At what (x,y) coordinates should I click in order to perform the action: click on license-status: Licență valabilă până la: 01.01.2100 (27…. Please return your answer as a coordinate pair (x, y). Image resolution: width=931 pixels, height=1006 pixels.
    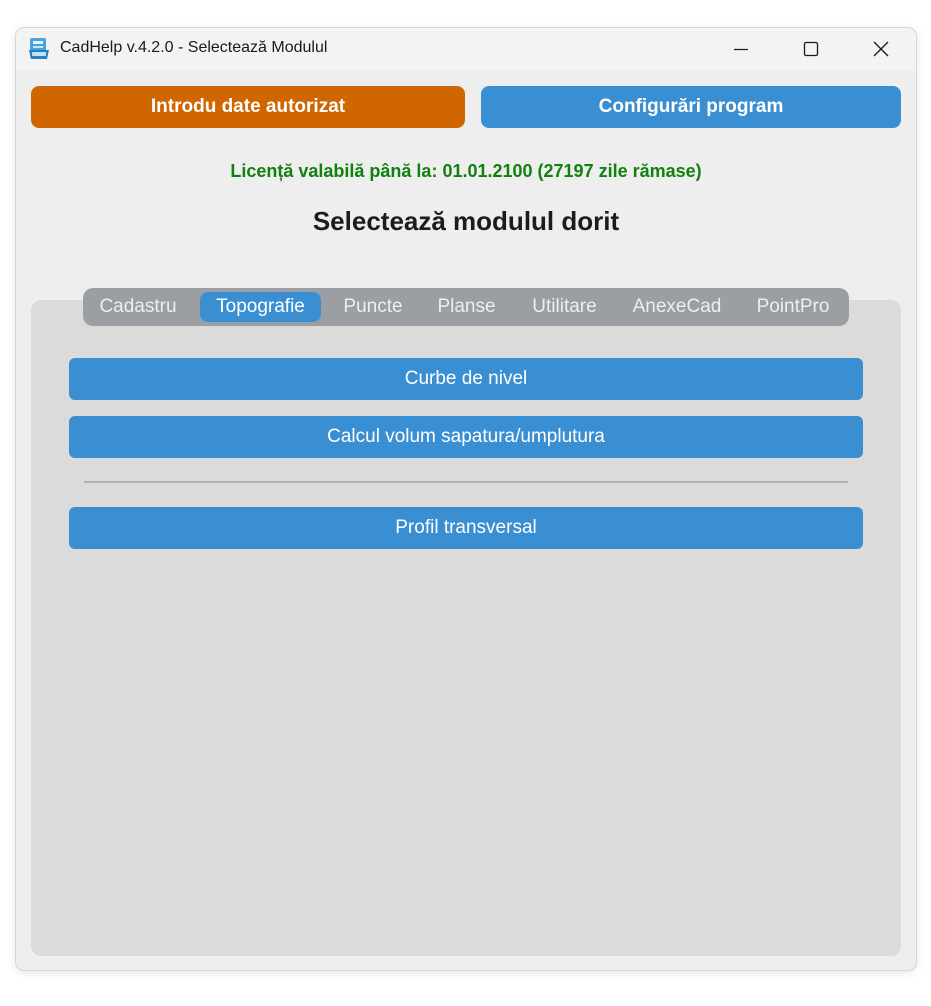
    Looking at the image, I should click on (466, 171).